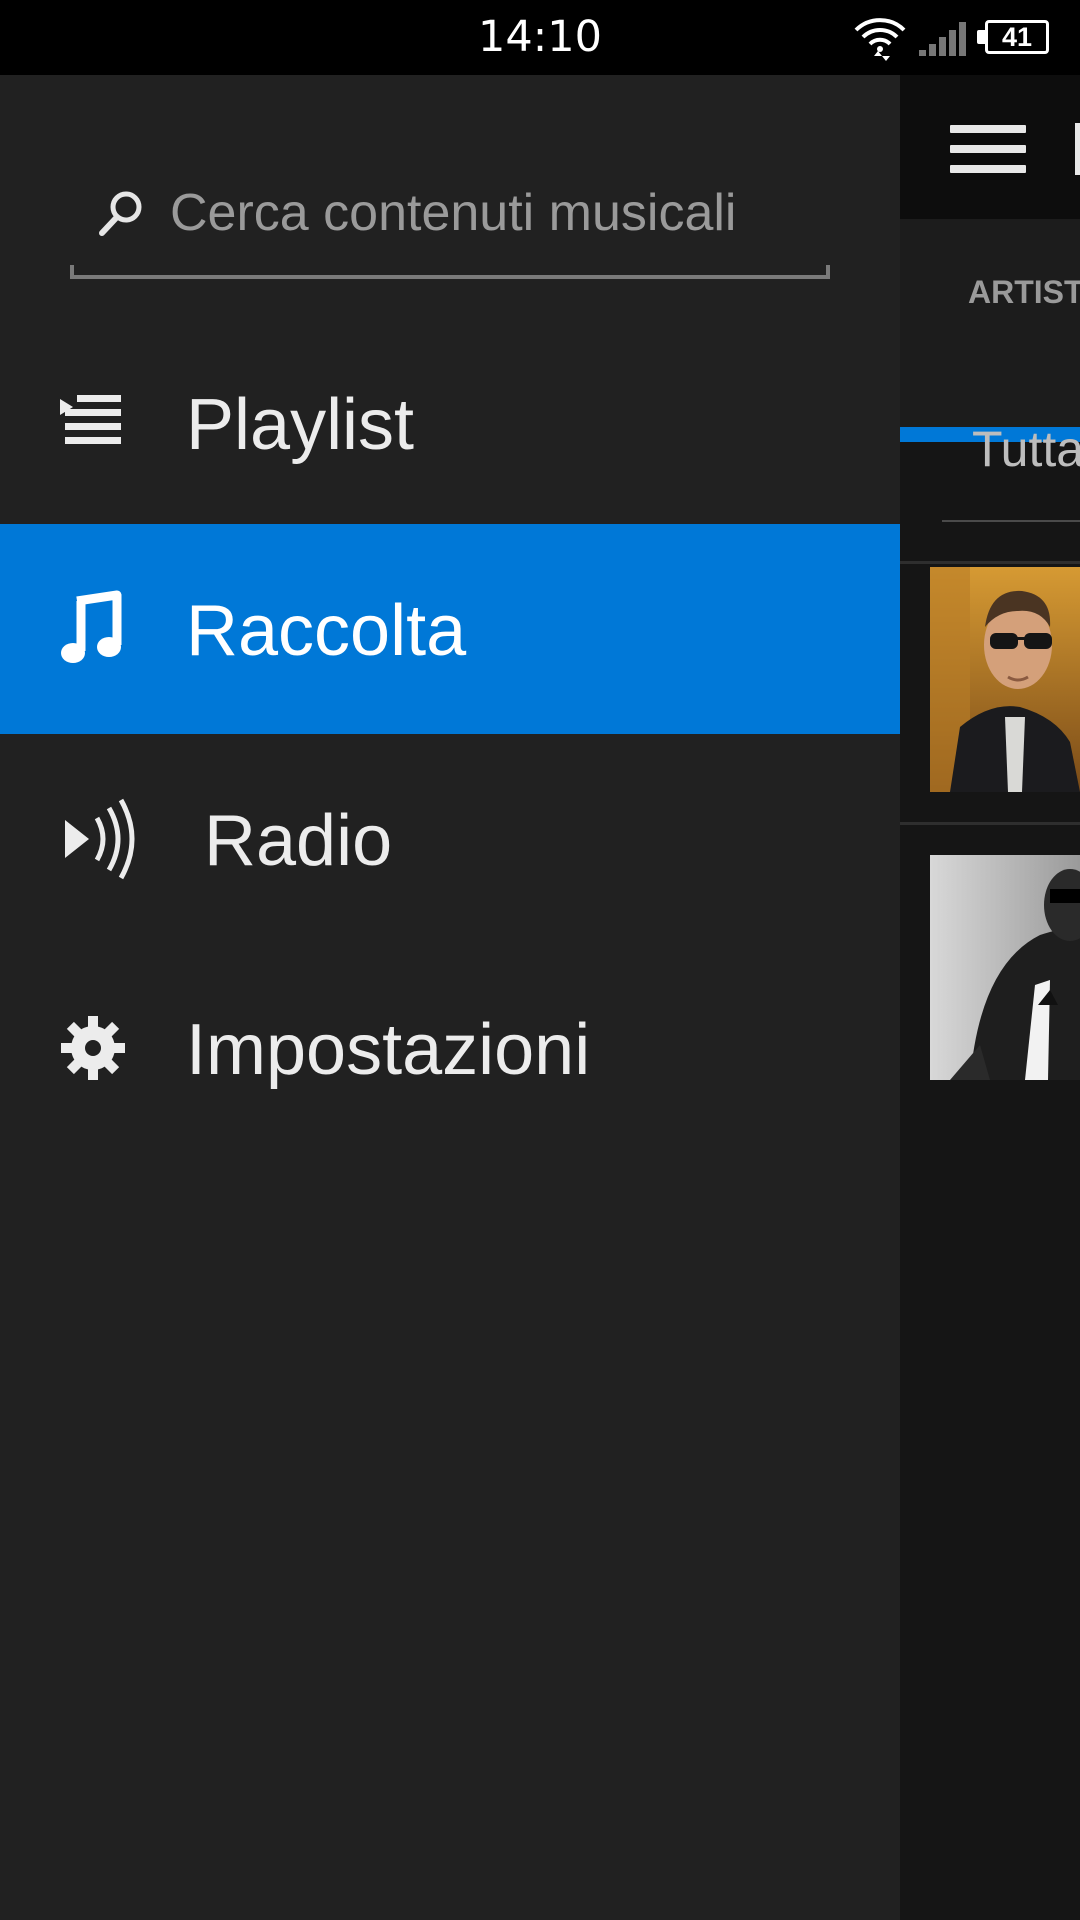 Image resolution: width=1080 pixels, height=1920 pixels. Describe the element at coordinates (1011, 521) in the screenshot. I see `filter-underline` at that location.